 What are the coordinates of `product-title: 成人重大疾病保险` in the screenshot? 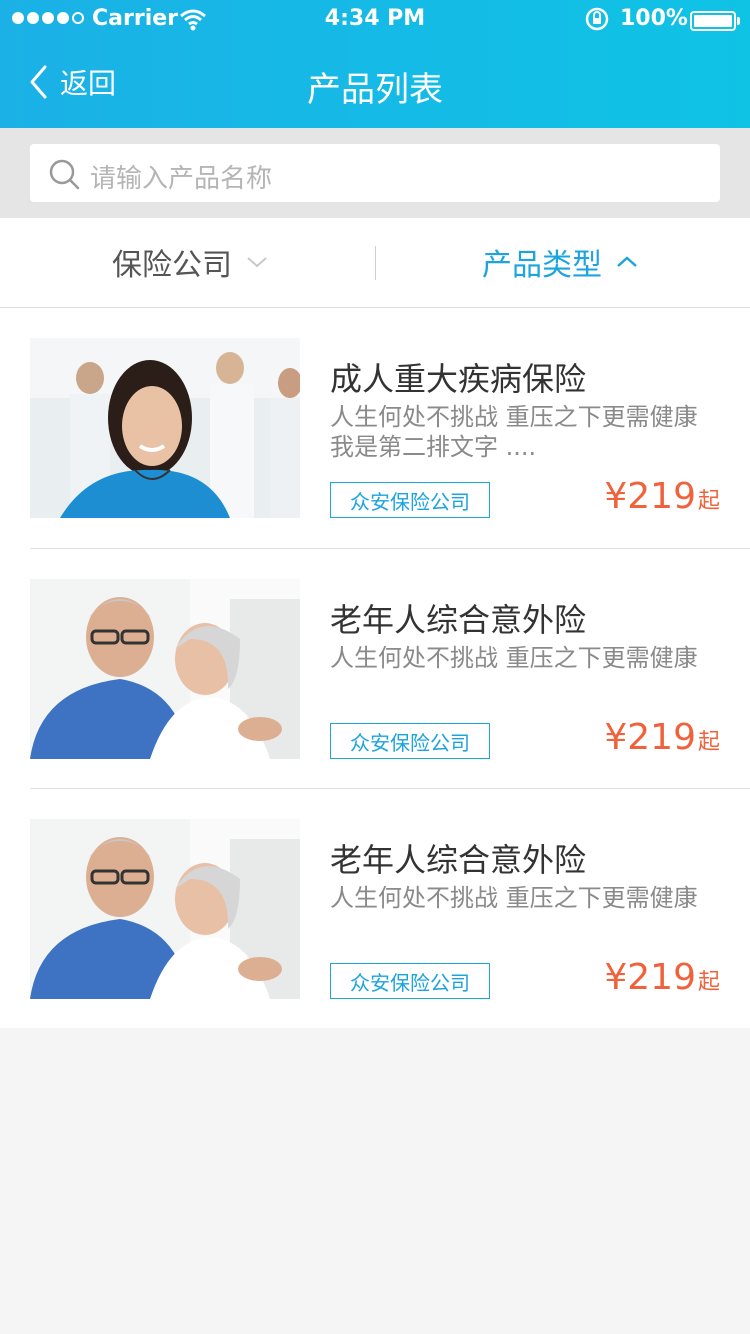 It's located at (458, 379).